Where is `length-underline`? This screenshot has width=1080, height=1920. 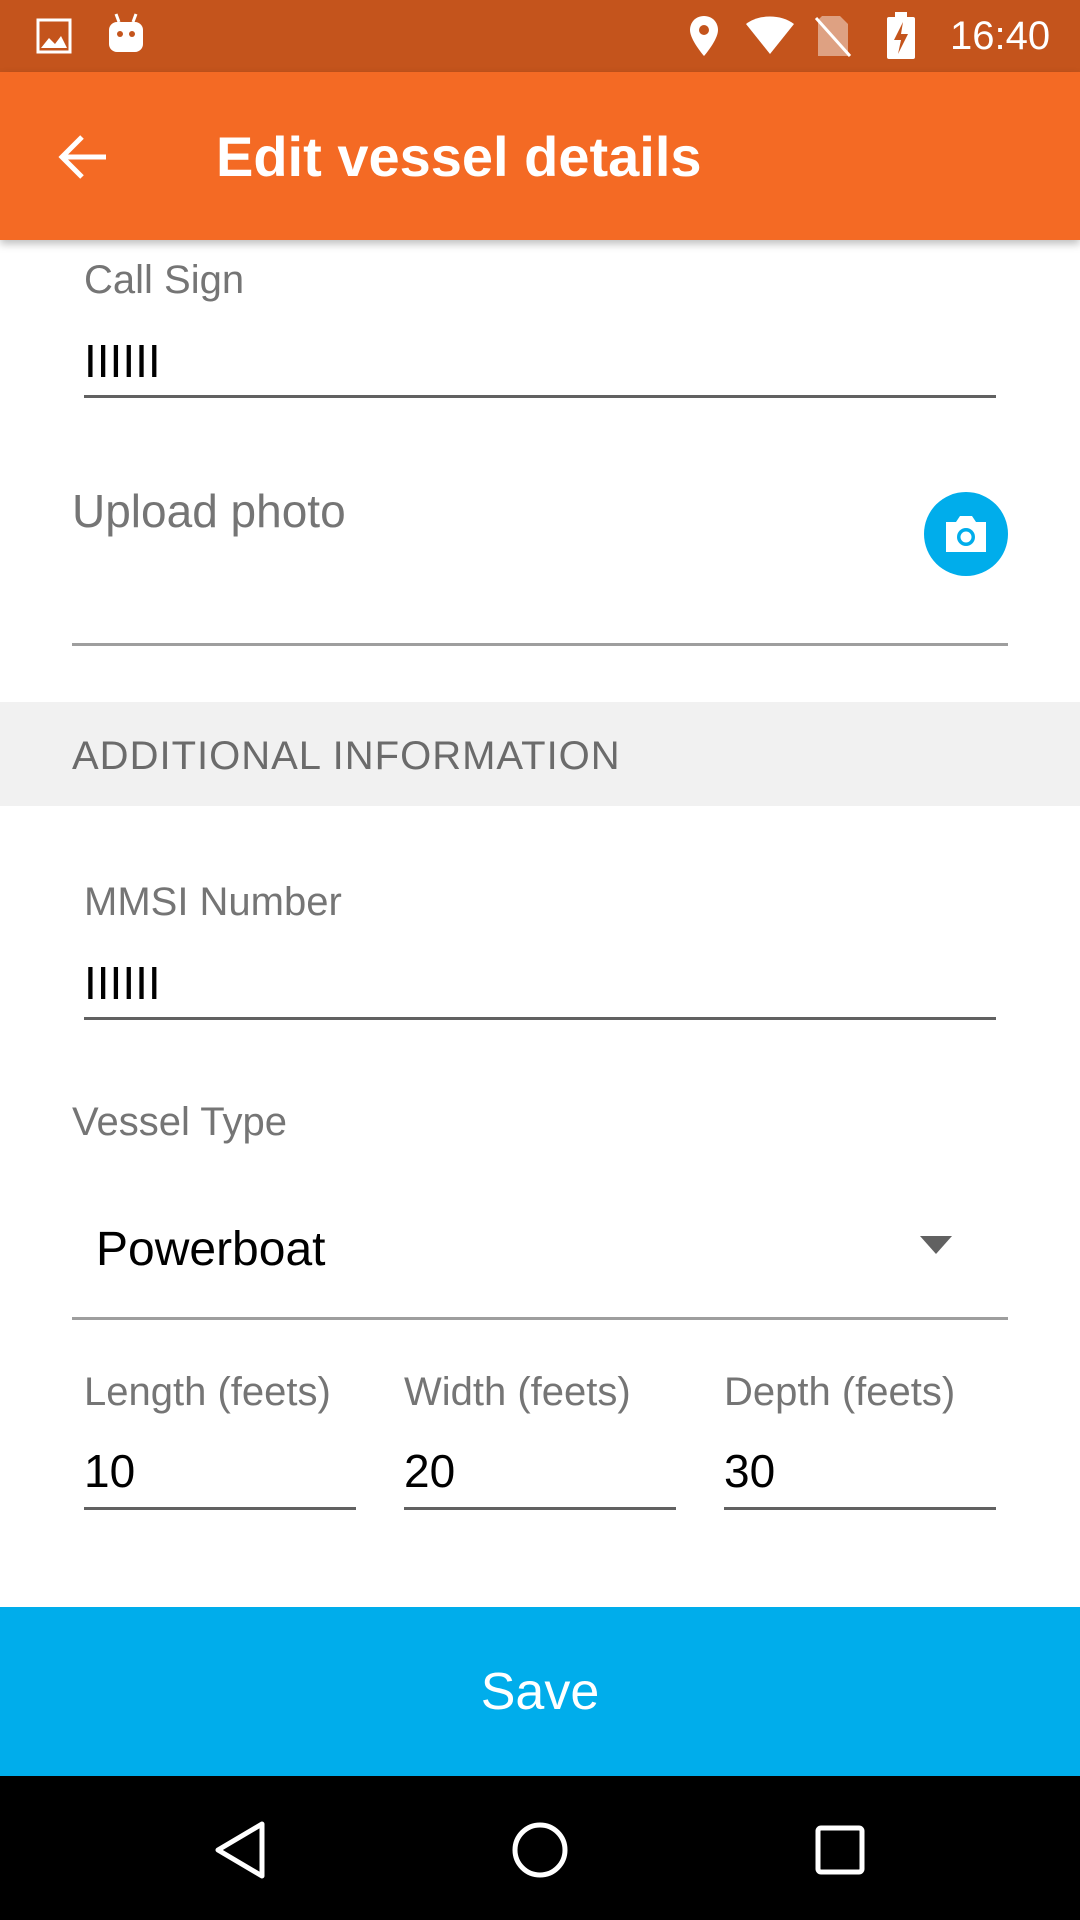
length-underline is located at coordinates (220, 1508).